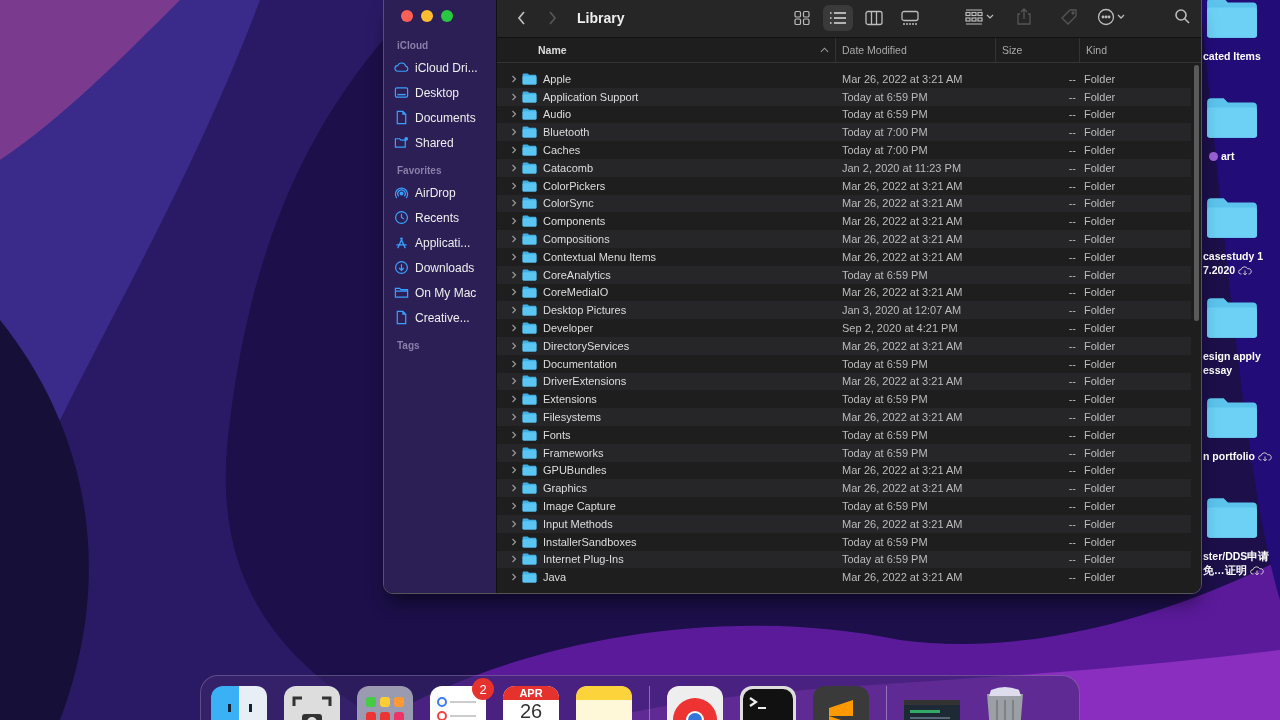 This screenshot has width=1280, height=720. I want to click on file-name: ster/DDS申请, so click(1236, 556).